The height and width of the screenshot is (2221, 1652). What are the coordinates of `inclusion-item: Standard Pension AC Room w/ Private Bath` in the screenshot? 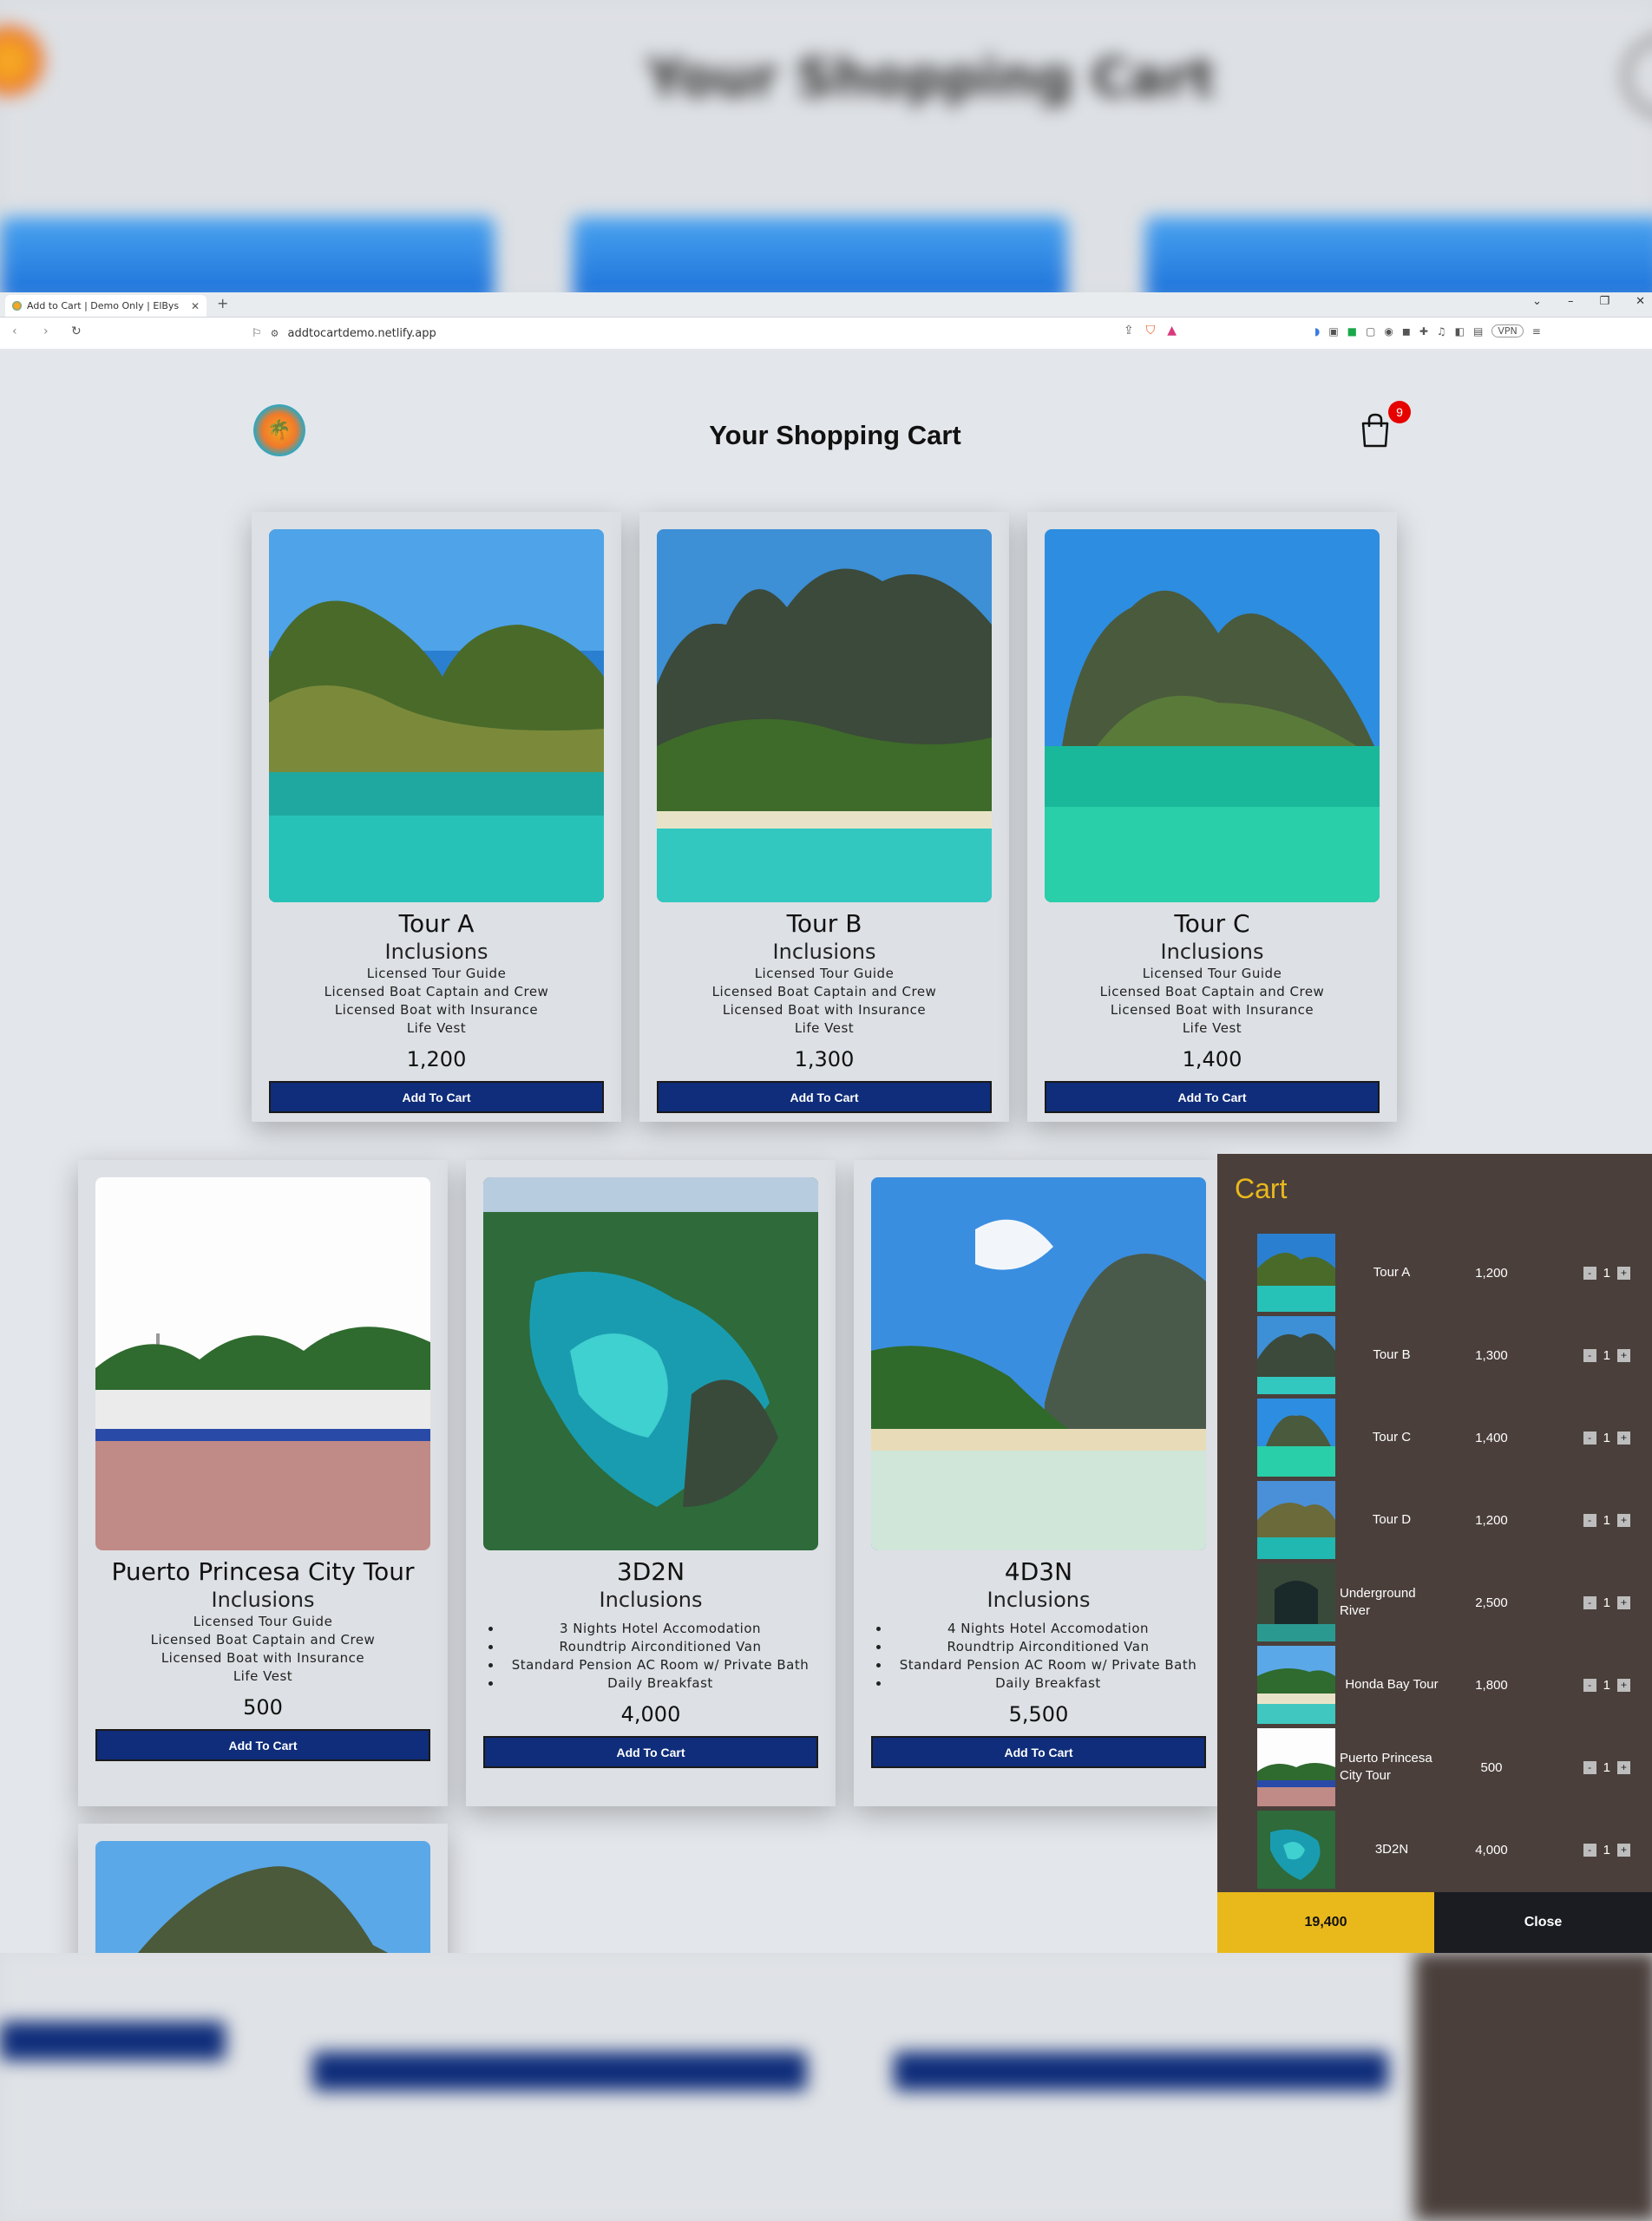 It's located at (669, 1665).